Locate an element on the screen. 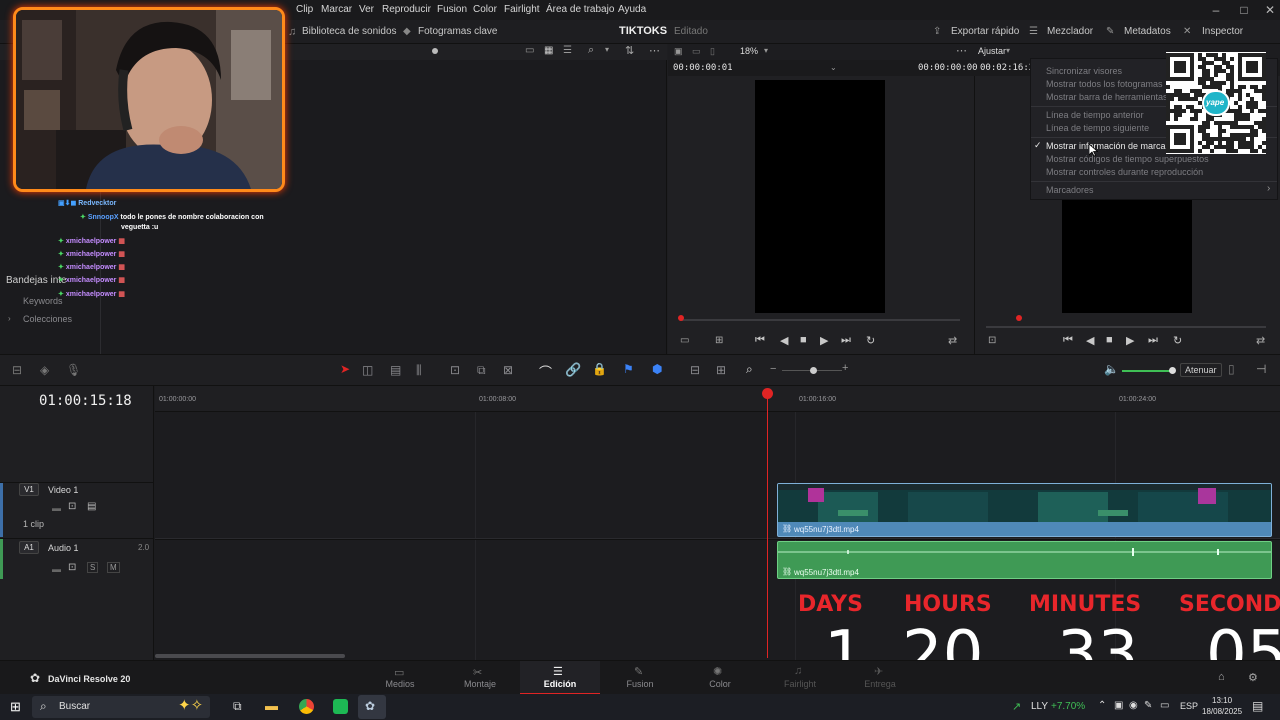  dynamic-trim-icon: ▤ is located at coordinates (395, 370).